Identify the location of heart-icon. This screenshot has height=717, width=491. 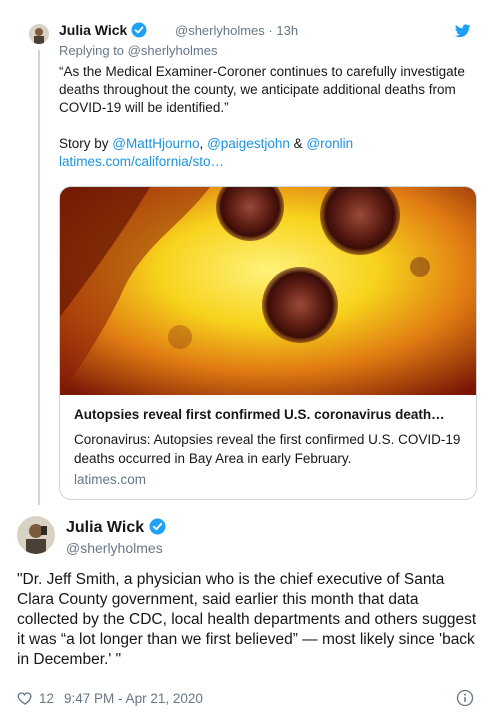
(25, 698).